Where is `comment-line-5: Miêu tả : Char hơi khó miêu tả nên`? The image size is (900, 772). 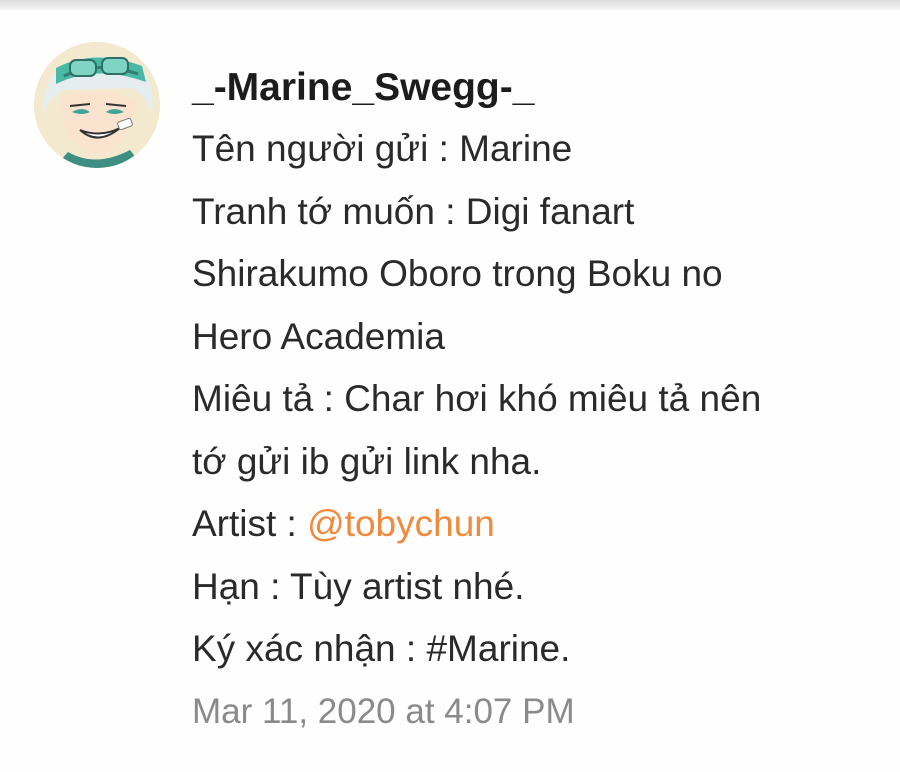
comment-line-5: Miêu tả : Char hơi khó miêu tả nên is located at coordinates (477, 398).